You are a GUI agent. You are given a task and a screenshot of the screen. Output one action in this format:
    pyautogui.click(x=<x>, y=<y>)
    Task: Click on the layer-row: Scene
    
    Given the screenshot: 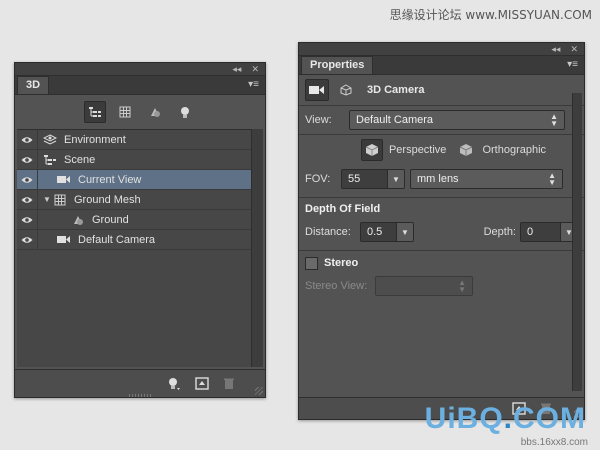 What is the action you would take?
    pyautogui.click(x=134, y=160)
    